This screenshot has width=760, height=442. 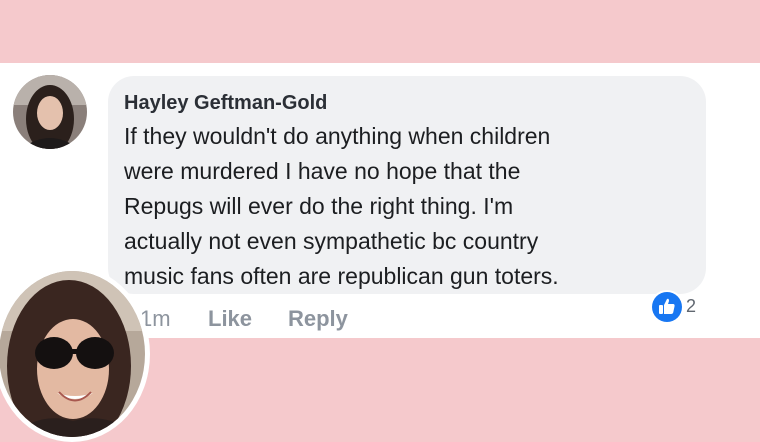 What do you see at coordinates (691, 306) in the screenshot?
I see `reaction-count: 2` at bounding box center [691, 306].